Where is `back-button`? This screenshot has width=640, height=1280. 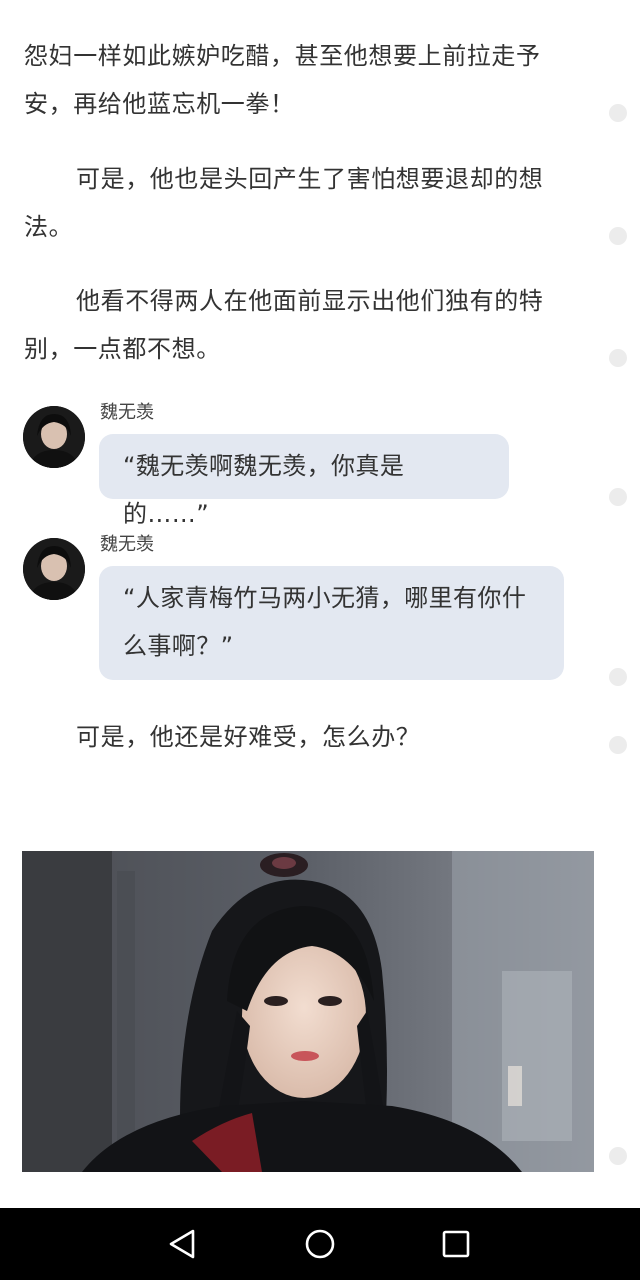 back-button is located at coordinates (182, 1244).